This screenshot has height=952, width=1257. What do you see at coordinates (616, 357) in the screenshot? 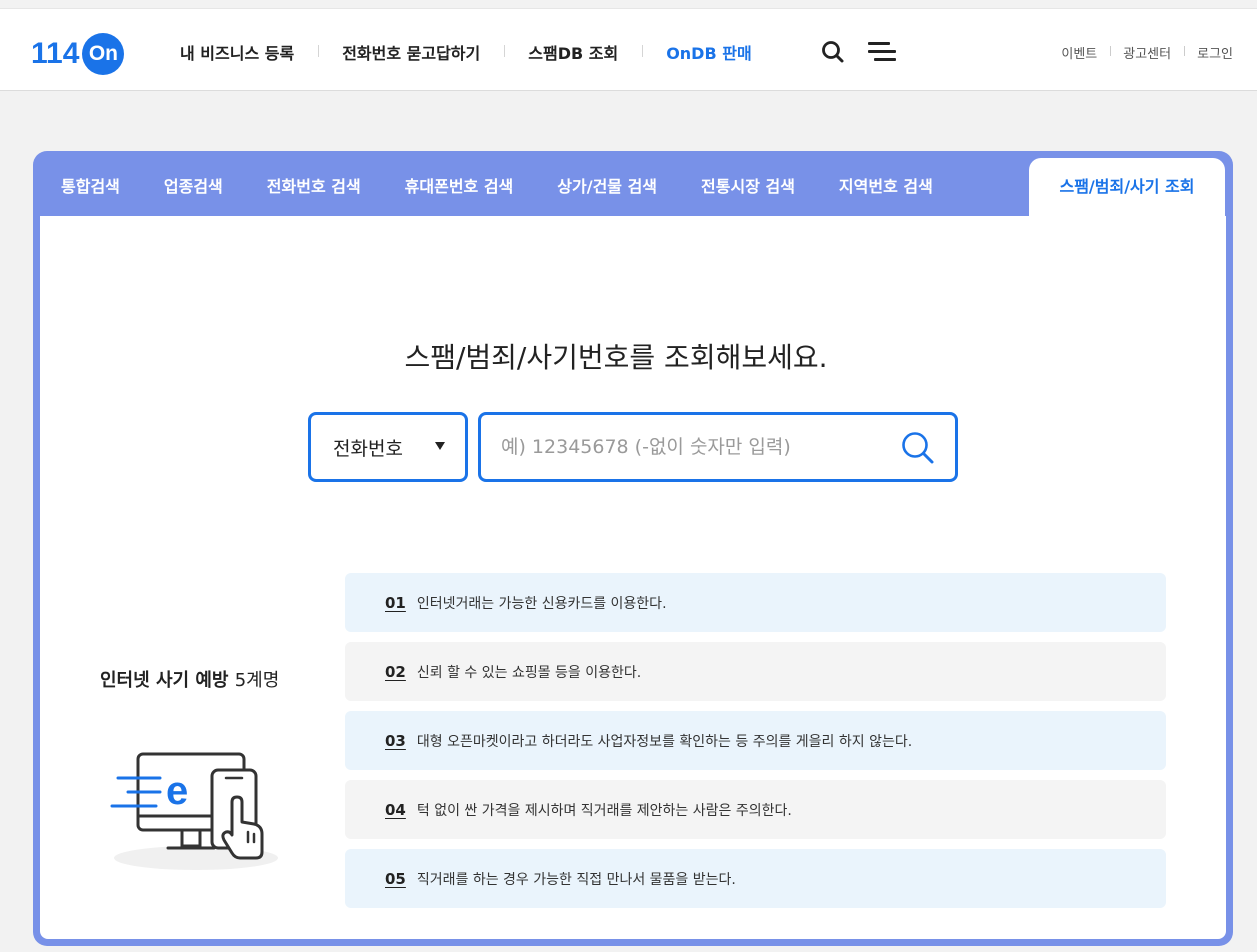
I see `search-title: 스팸/범죄/사기번호를 조회해보세요.` at bounding box center [616, 357].